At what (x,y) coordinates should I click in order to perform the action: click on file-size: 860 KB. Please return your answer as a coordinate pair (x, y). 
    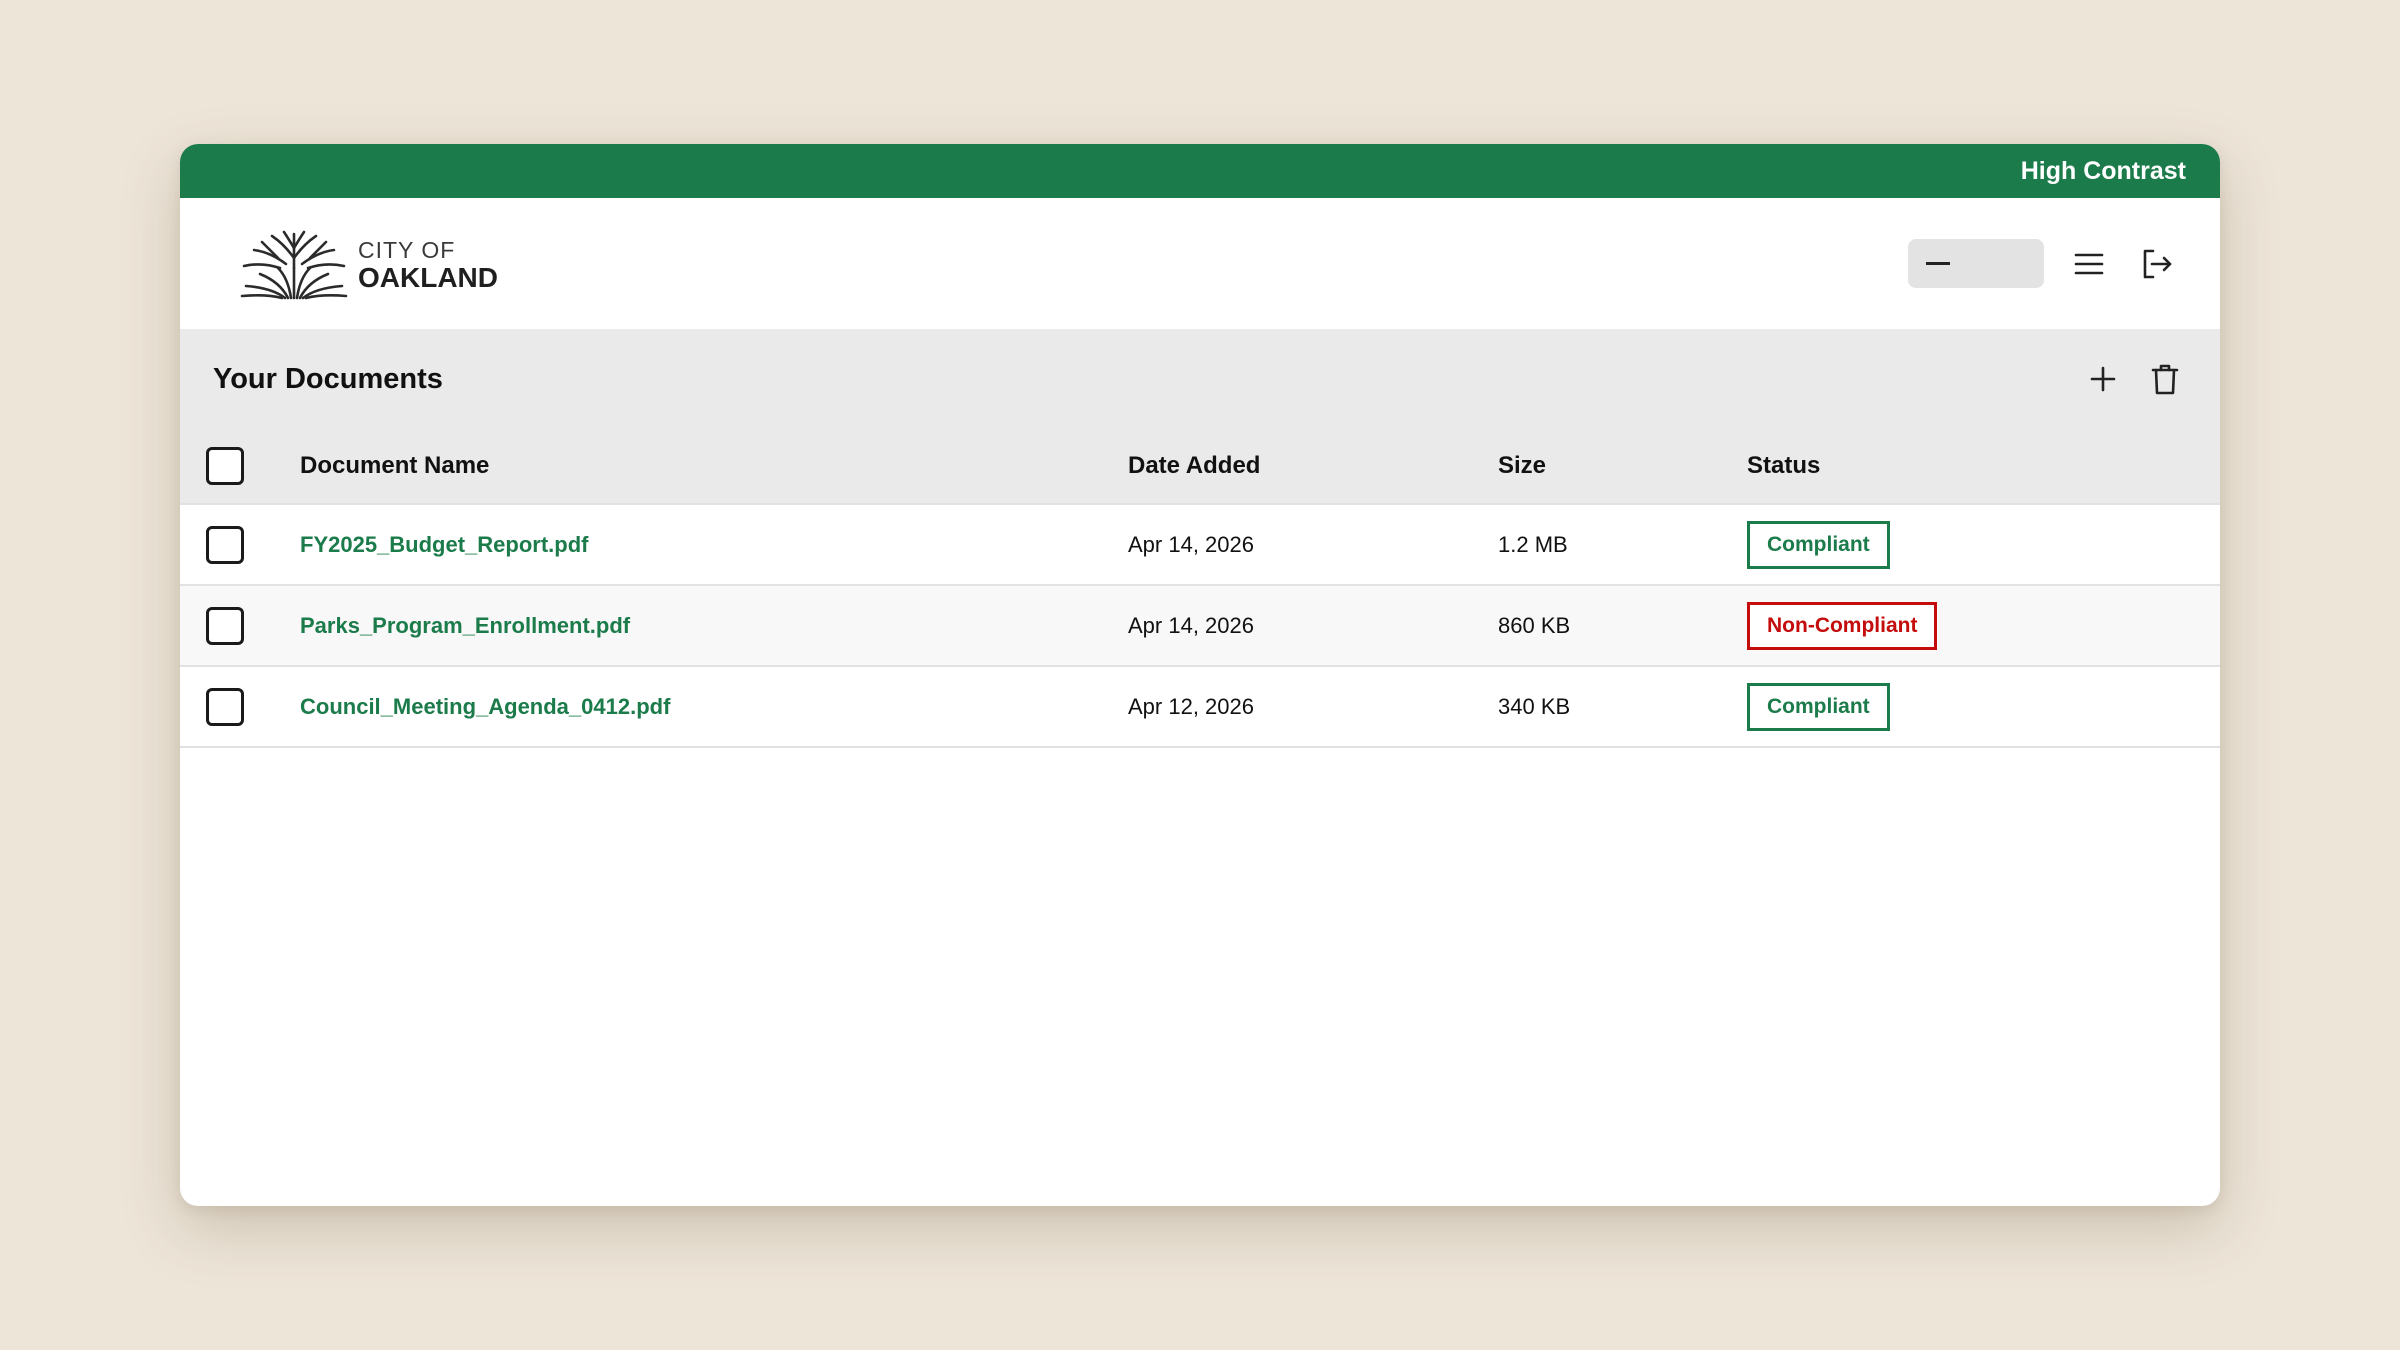
    Looking at the image, I should click on (1622, 626).